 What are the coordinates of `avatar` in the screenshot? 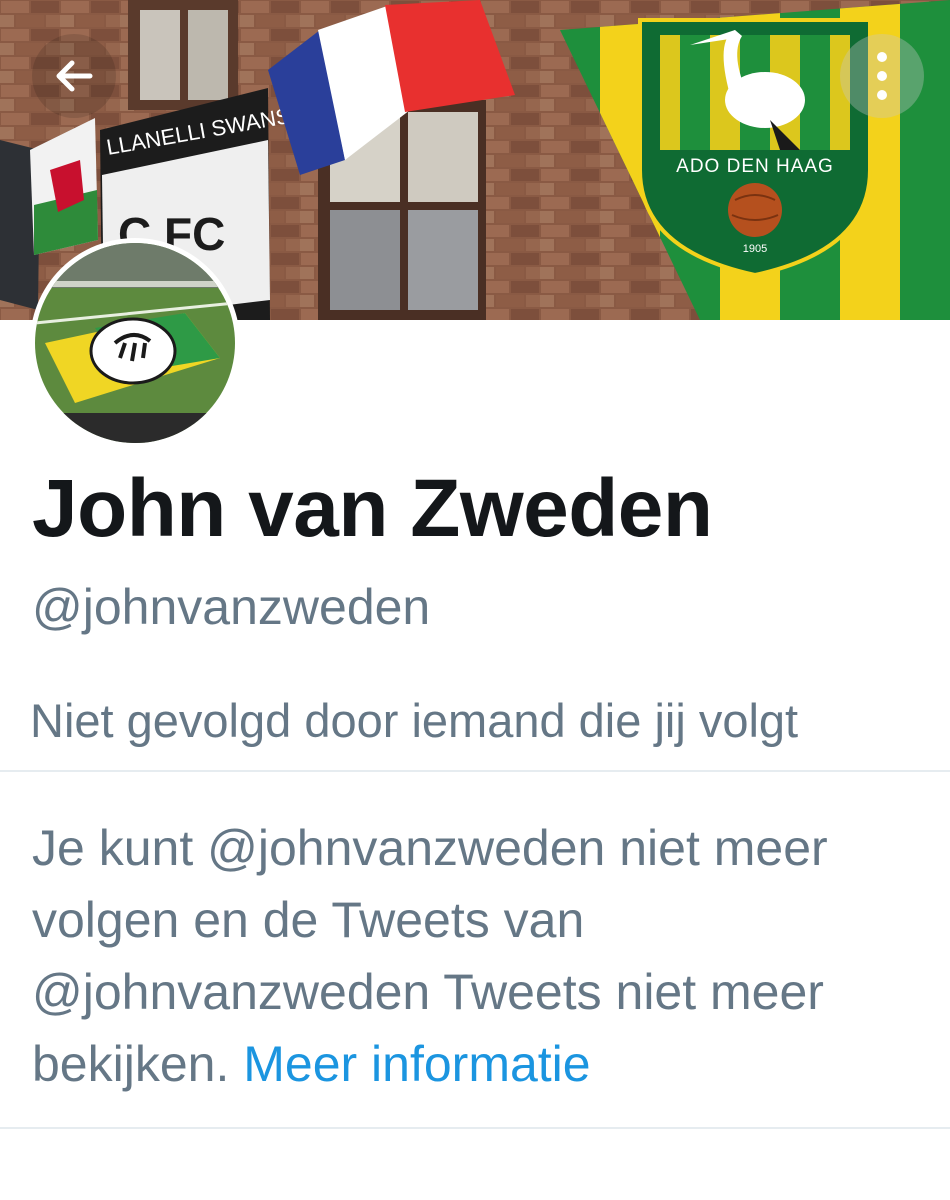 It's located at (135, 343).